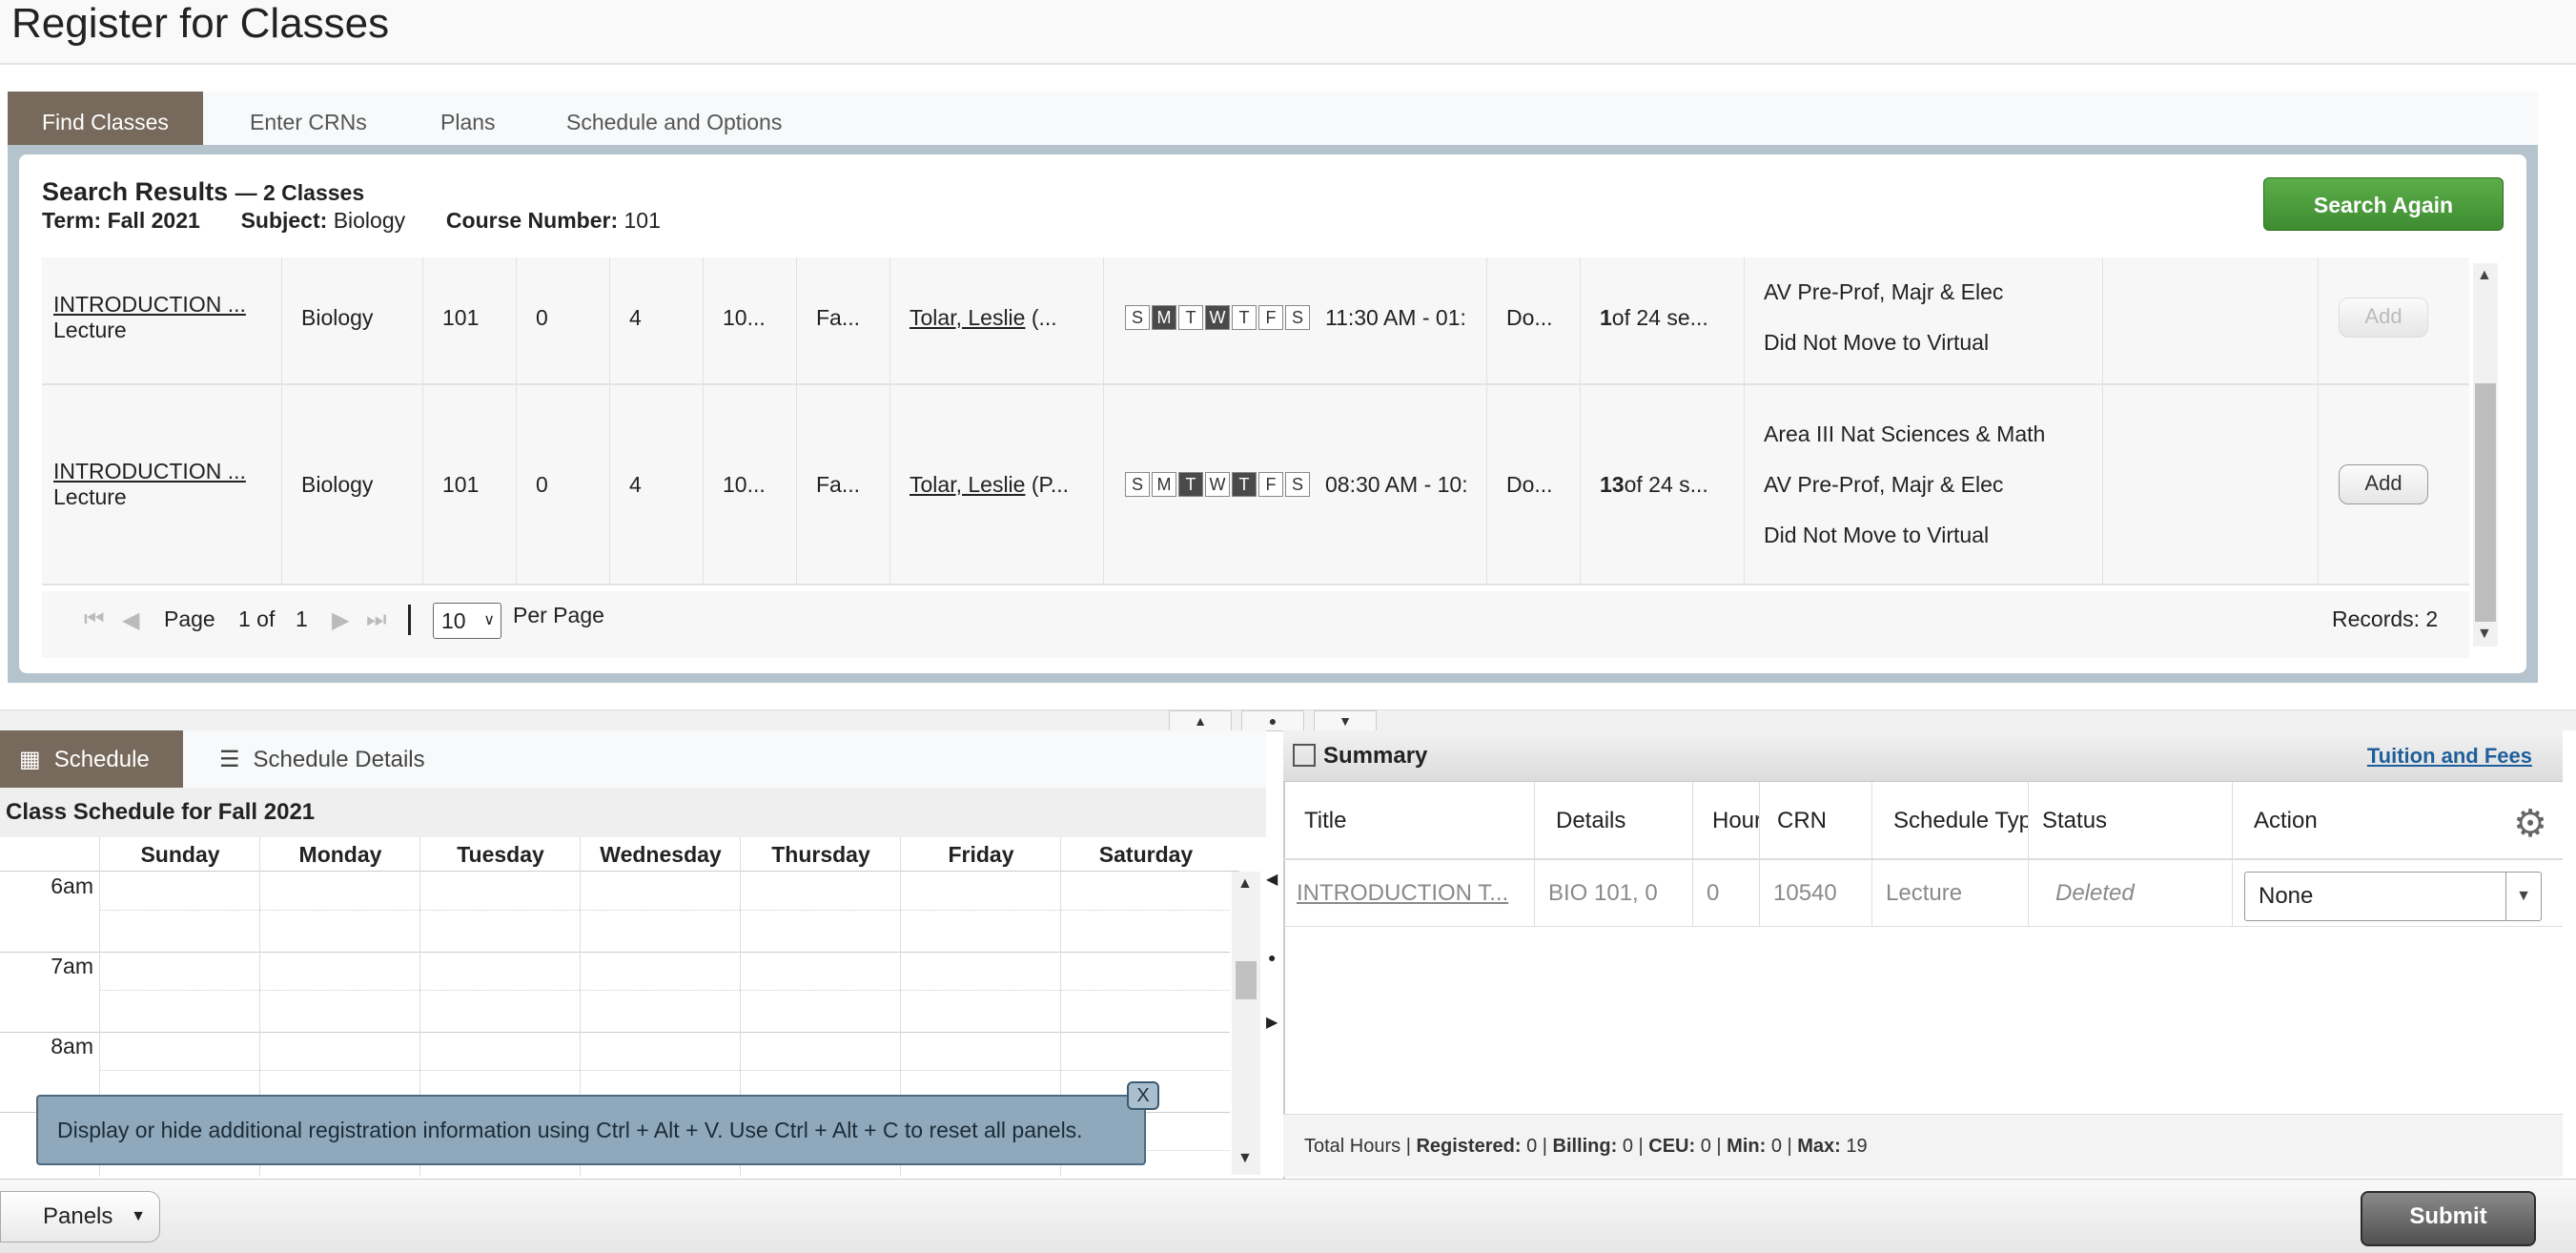  Describe the element at coordinates (230, 759) in the screenshot. I see `list-icon: ☰` at that location.